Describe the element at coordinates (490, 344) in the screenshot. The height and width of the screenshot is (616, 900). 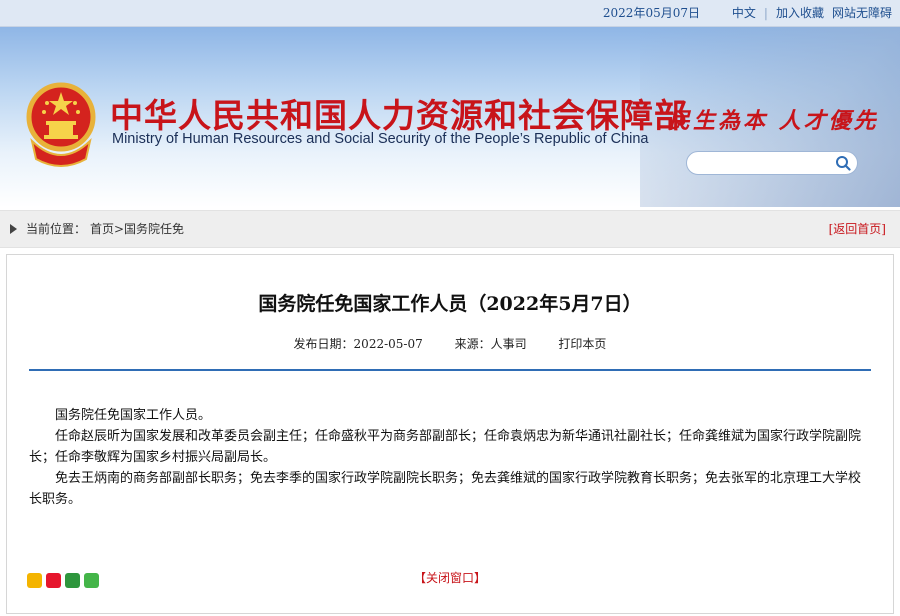
I see `article-source: 来源：人事司` at that location.